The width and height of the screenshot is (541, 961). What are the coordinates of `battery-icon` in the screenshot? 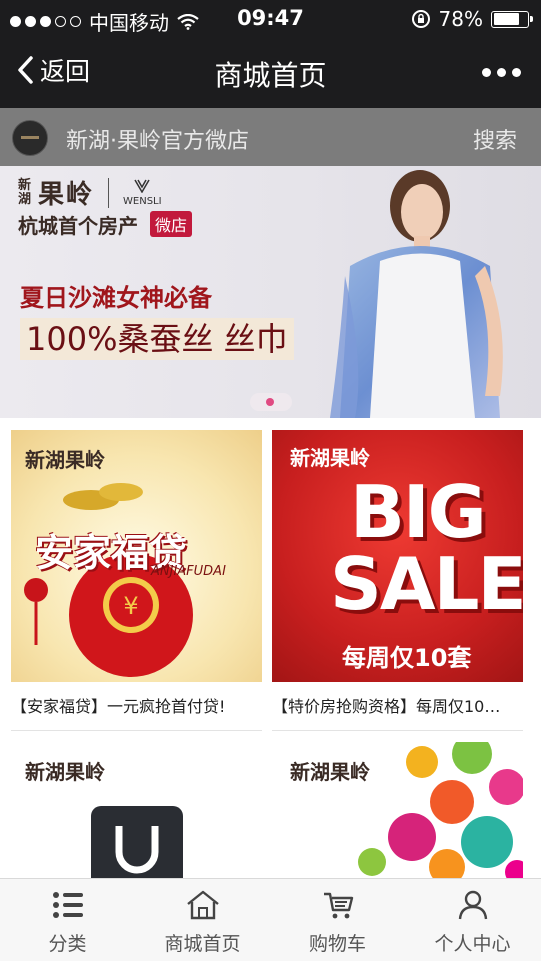 It's located at (512, 19).